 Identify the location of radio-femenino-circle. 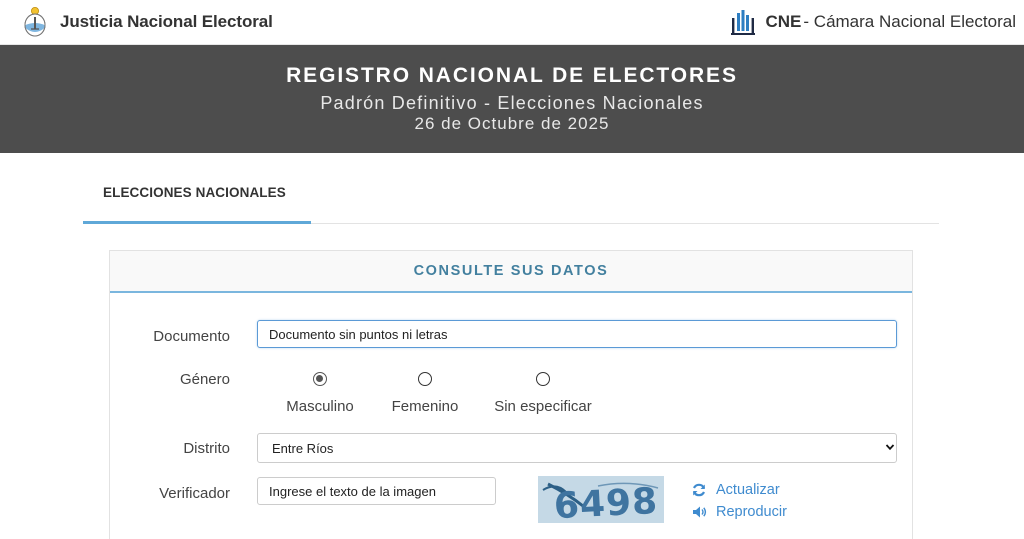
(425, 379).